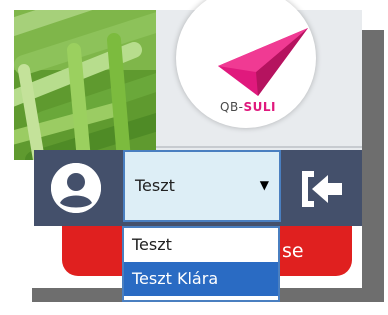 Image resolution: width=388 pixels, height=315 pixels. Describe the element at coordinates (263, 62) in the screenshot. I see `paper-plane-icon` at that location.